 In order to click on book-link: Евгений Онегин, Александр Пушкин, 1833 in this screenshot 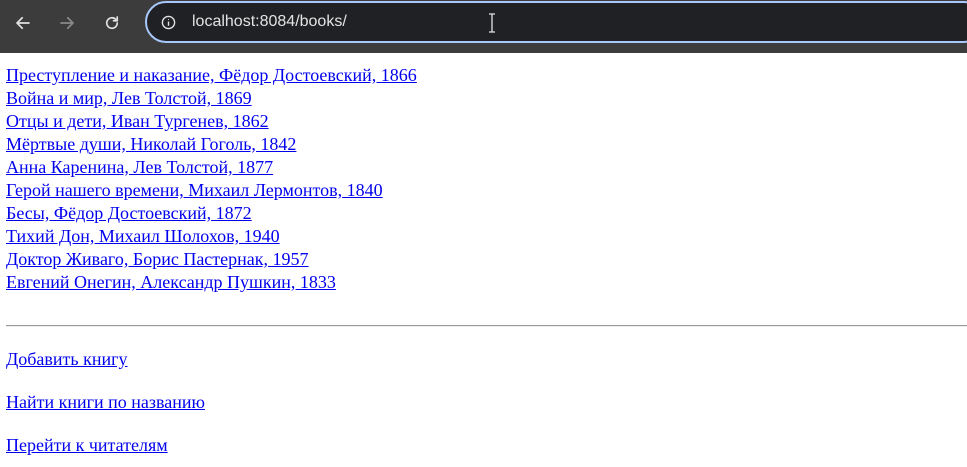, I will do `click(483, 282)`.